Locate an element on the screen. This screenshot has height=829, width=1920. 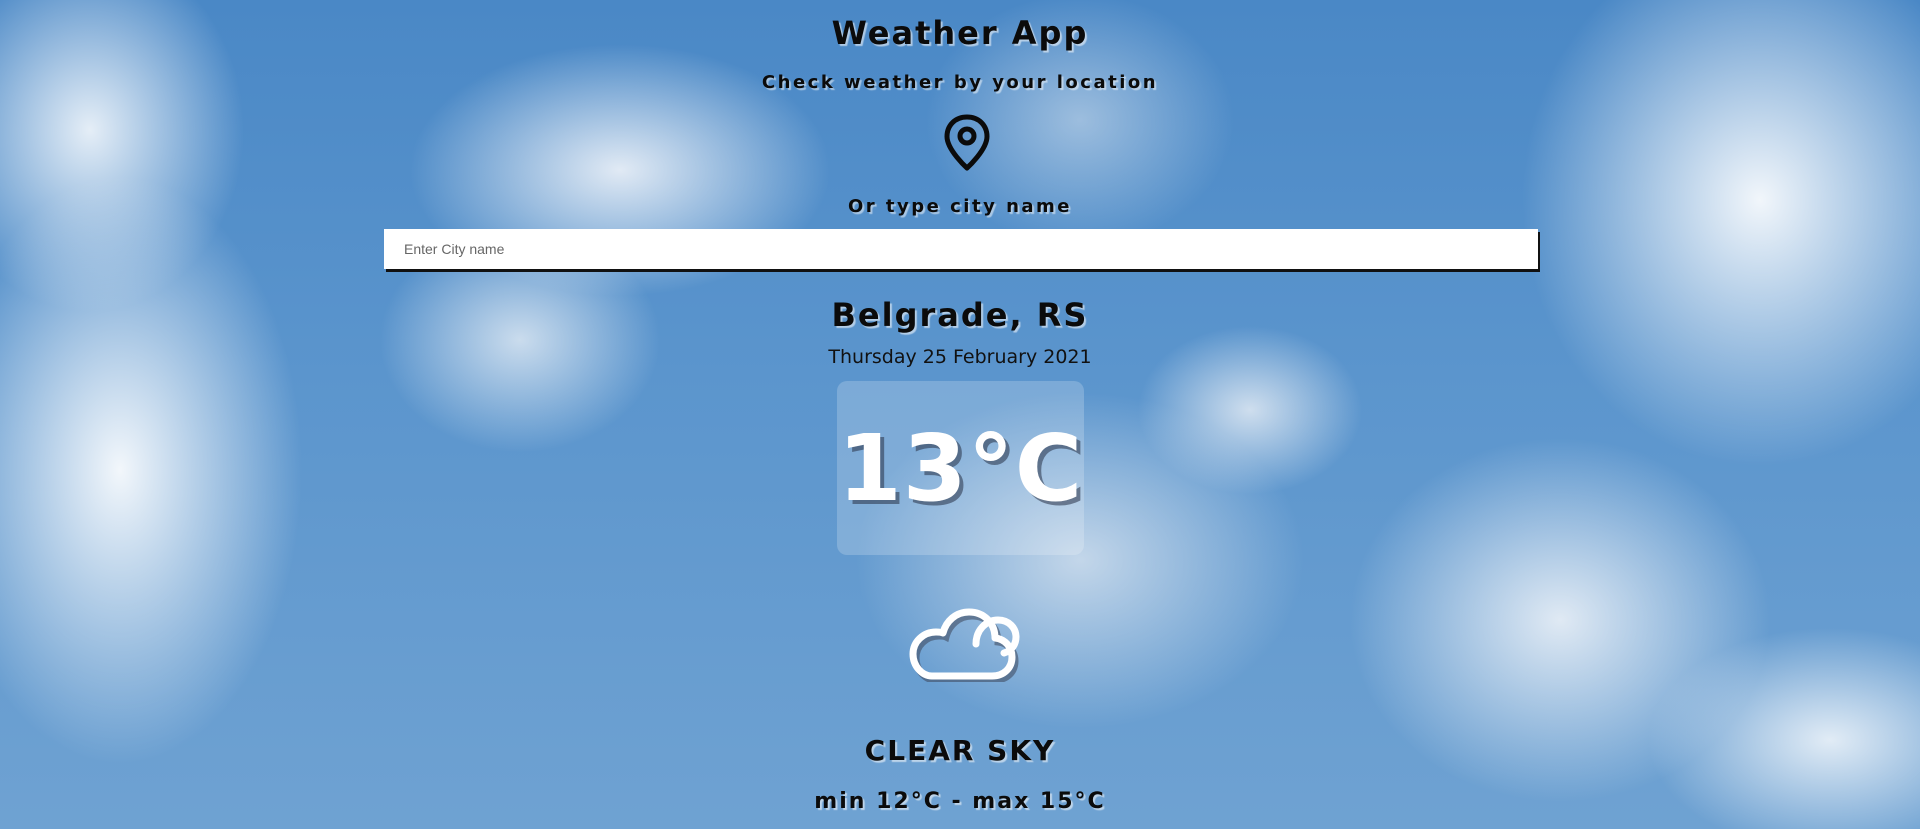
temperature: 13°C is located at coordinates (960, 468).